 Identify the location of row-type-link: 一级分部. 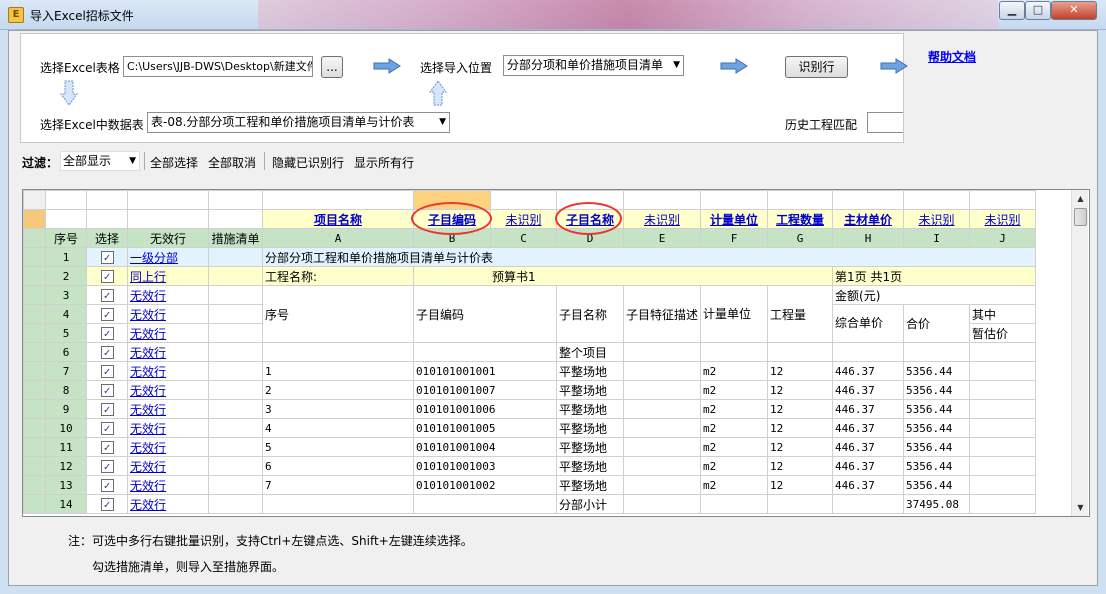
(154, 258).